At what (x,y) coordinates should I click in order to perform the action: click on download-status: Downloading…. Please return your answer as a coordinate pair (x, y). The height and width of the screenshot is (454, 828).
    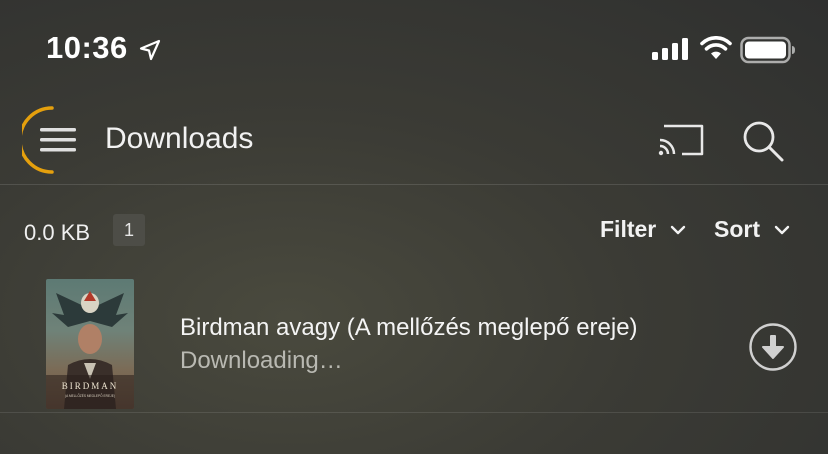
    Looking at the image, I should click on (261, 360).